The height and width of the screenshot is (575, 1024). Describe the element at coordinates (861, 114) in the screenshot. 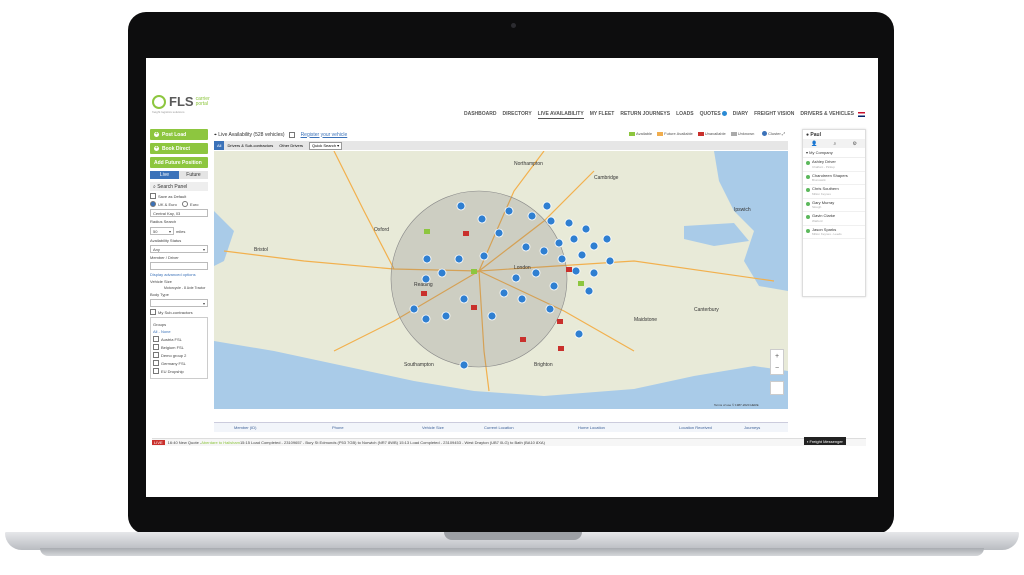

I see `uk-flag-icon` at that location.